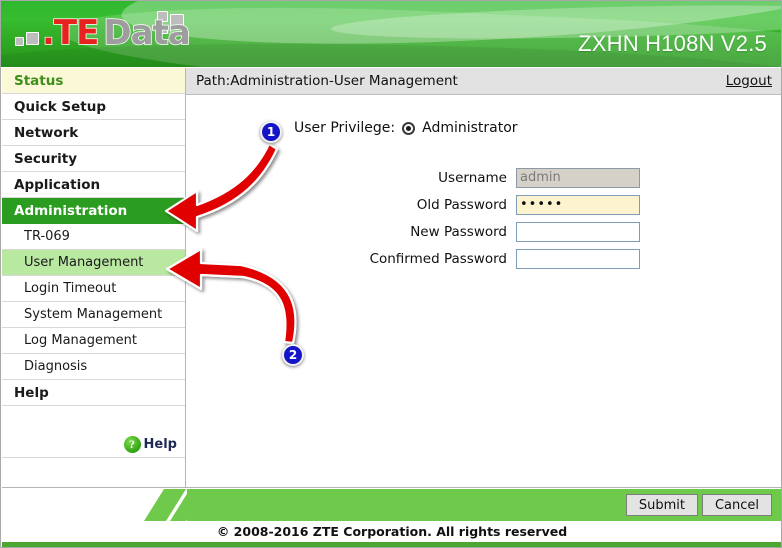  I want to click on sidebar-item-help: Help, so click(93, 393).